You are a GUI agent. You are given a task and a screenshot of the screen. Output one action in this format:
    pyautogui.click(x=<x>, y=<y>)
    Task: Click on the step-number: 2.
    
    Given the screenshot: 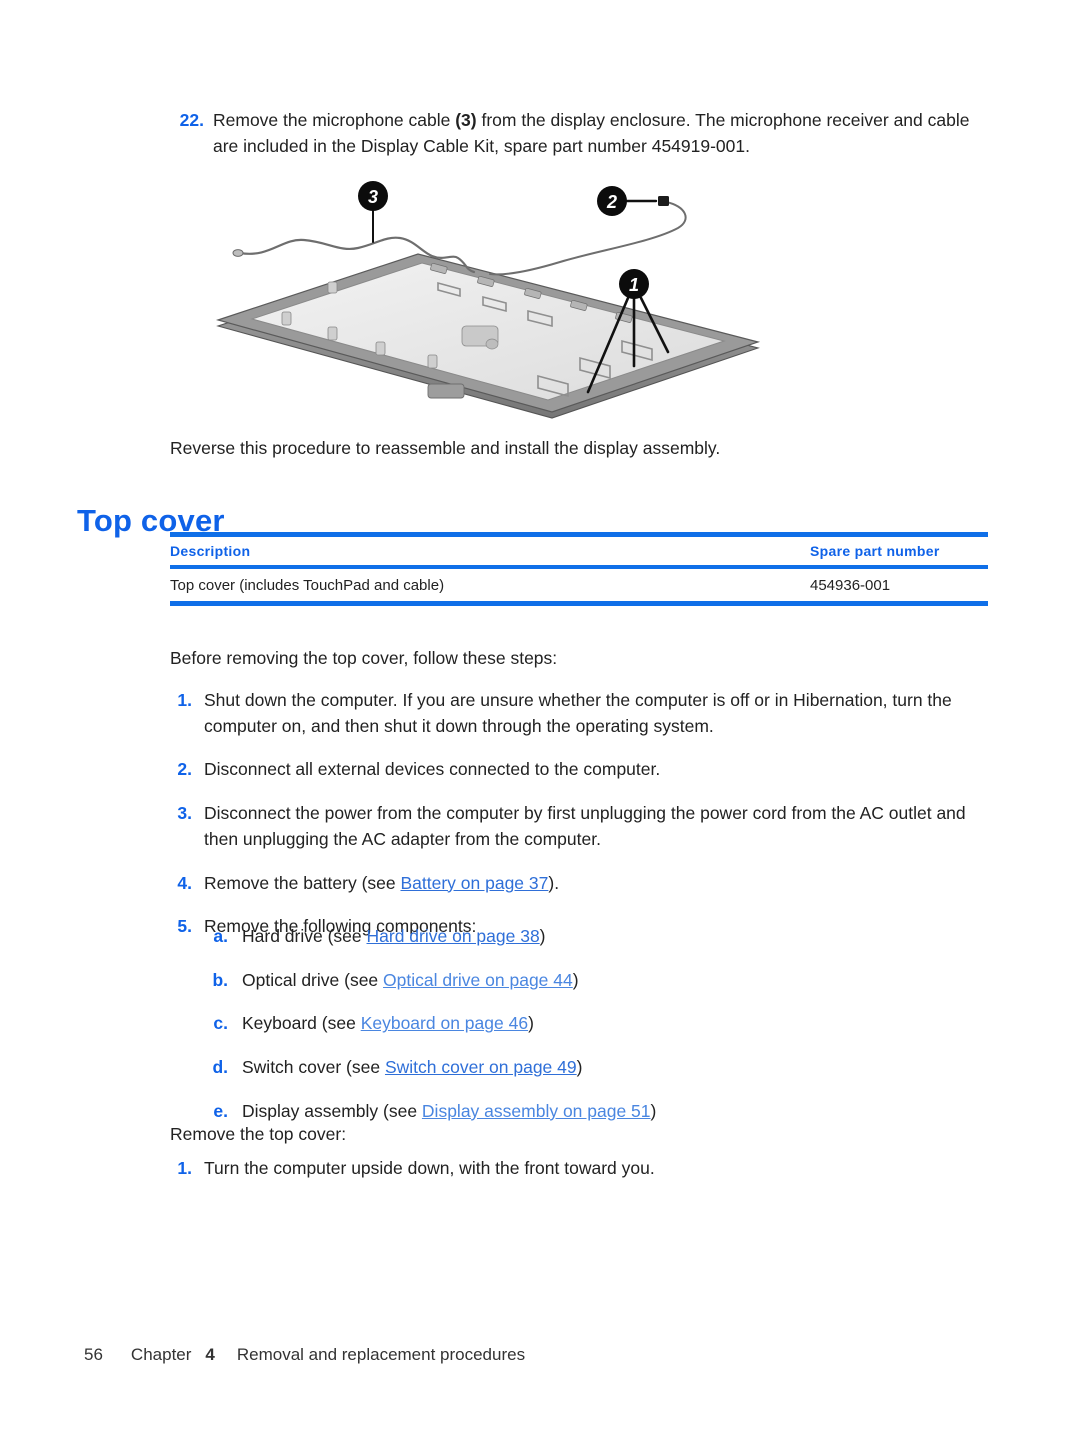 What is the action you would take?
    pyautogui.click(x=184, y=769)
    